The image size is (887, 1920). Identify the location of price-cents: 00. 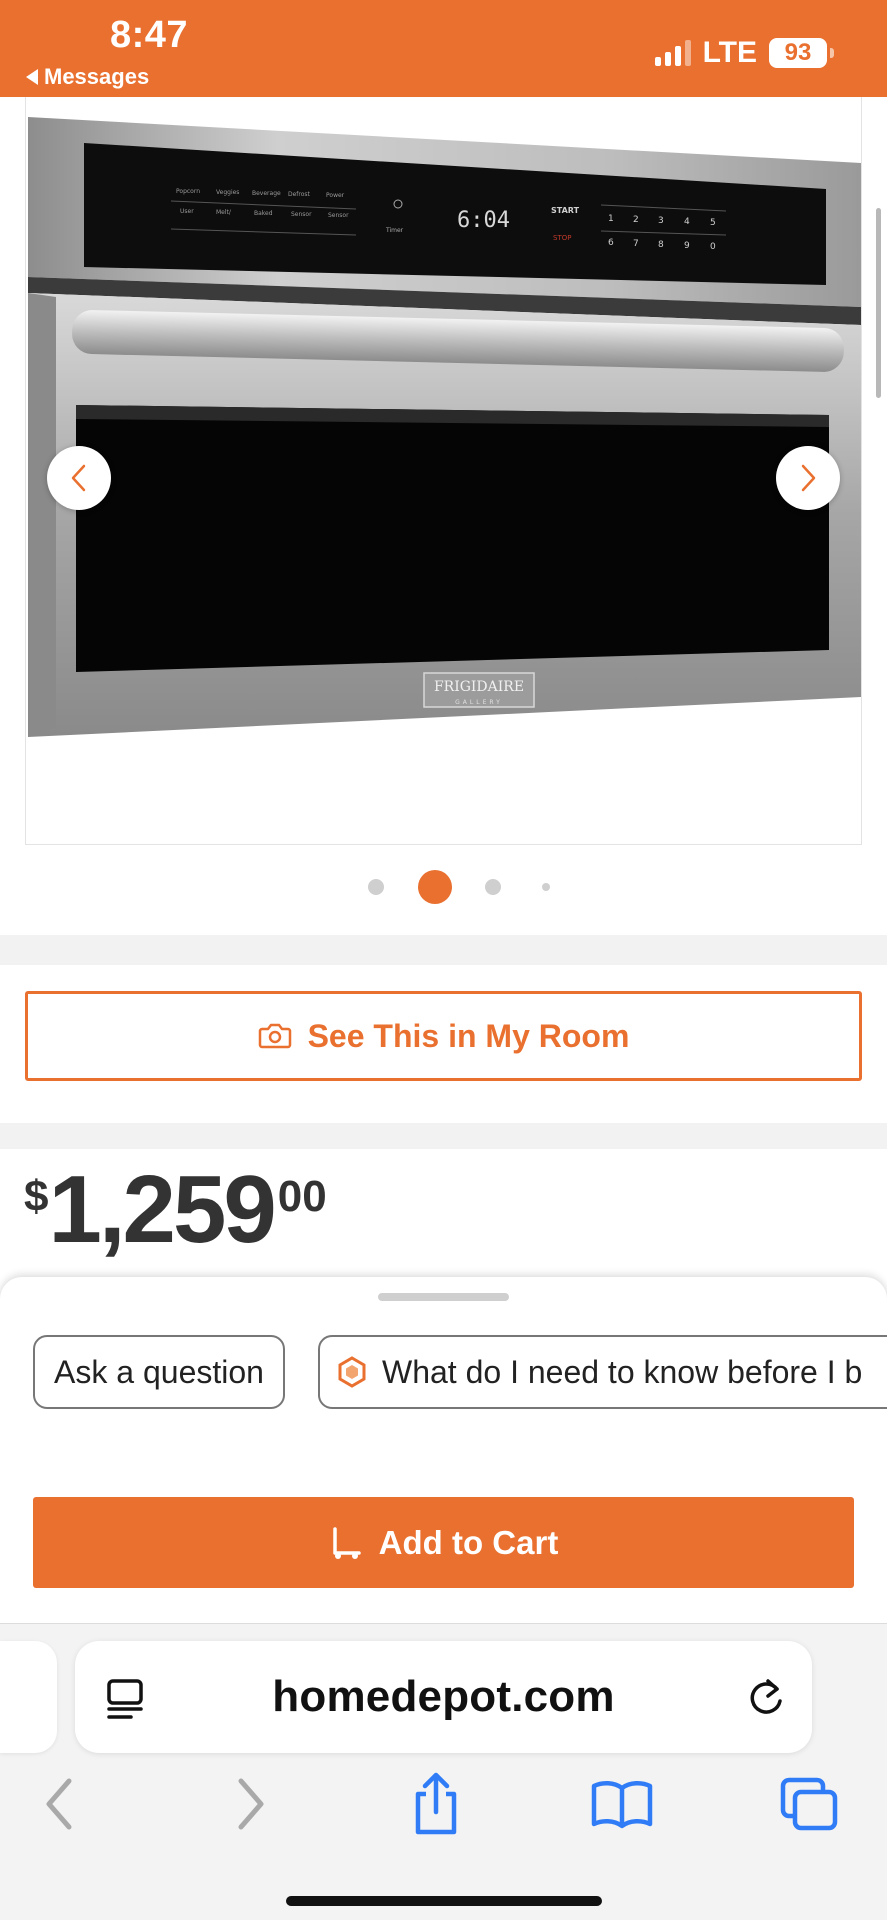
(302, 1196).